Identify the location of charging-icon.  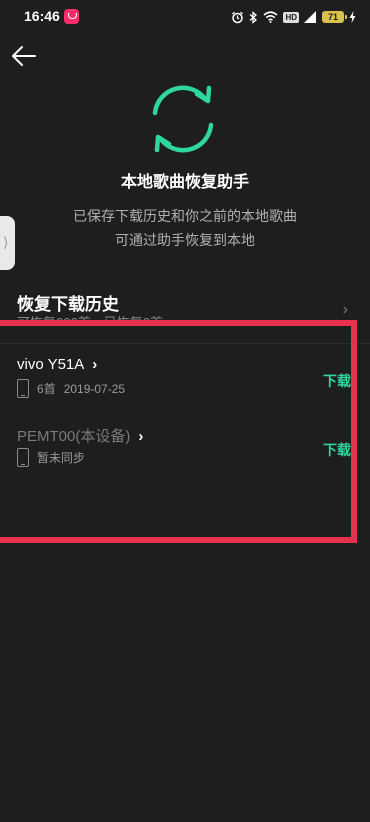
(352, 17).